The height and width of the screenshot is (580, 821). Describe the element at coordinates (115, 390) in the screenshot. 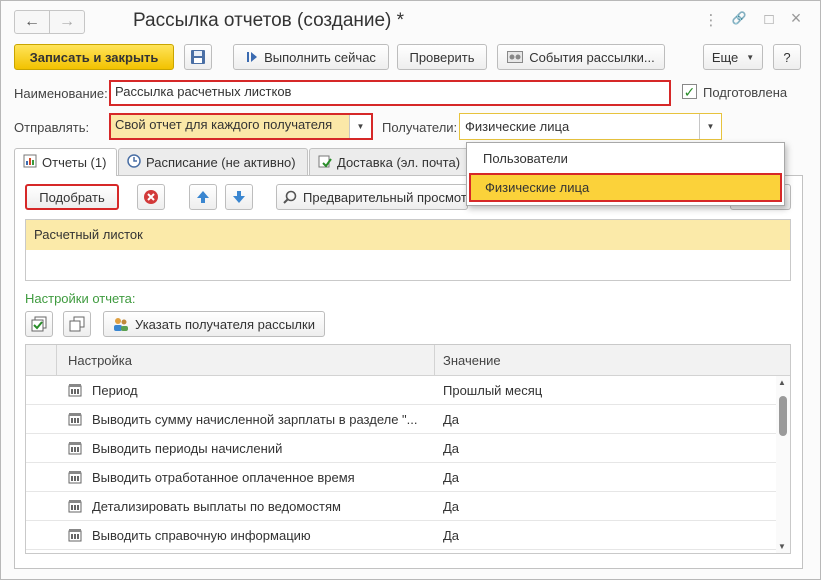

I see `setting-name: Период` at that location.